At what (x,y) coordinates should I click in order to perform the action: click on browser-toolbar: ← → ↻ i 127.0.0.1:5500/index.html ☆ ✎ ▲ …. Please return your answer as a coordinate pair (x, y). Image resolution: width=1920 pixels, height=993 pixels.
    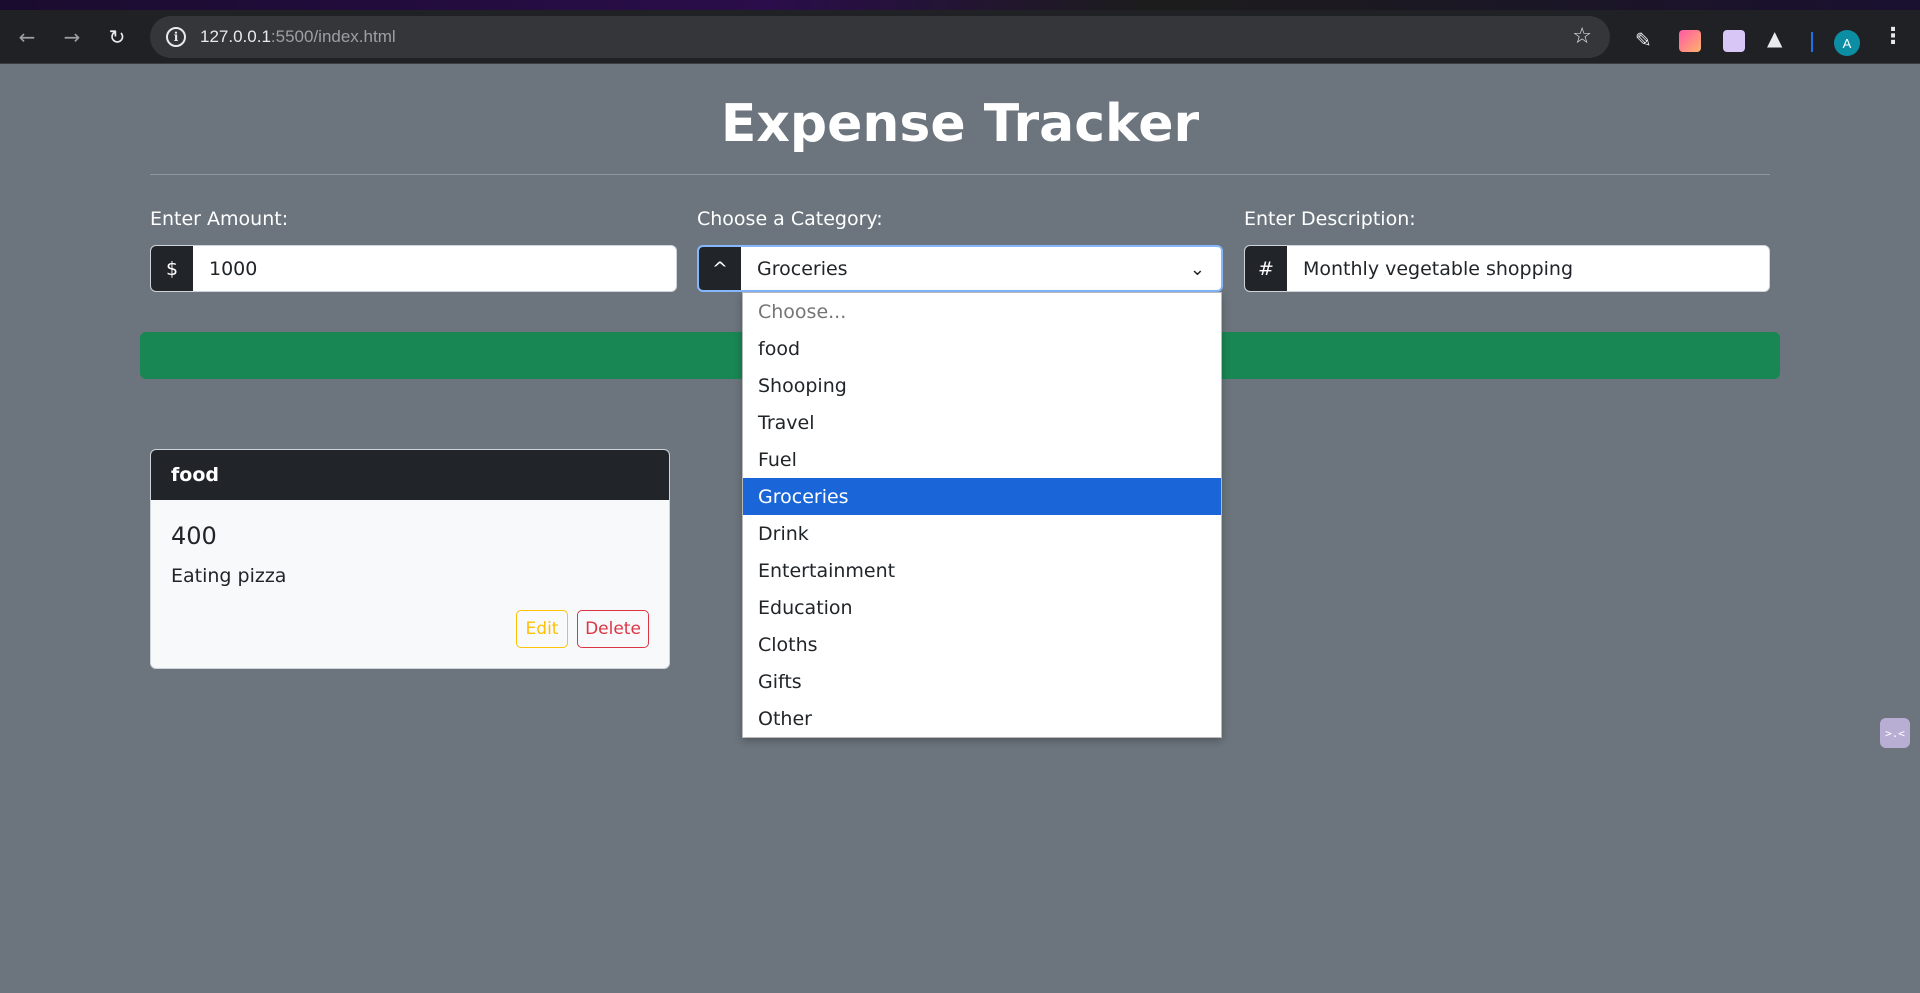
    Looking at the image, I should click on (960, 37).